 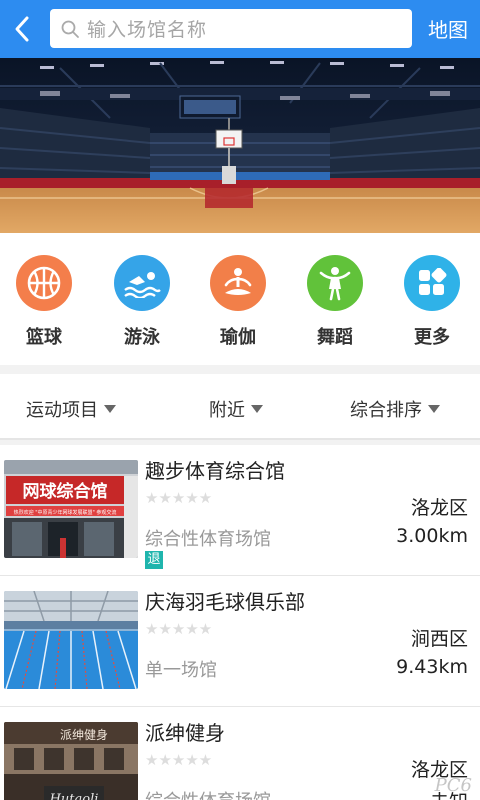 I want to click on thumb-logo-text: Hutaoli, so click(x=74, y=796).